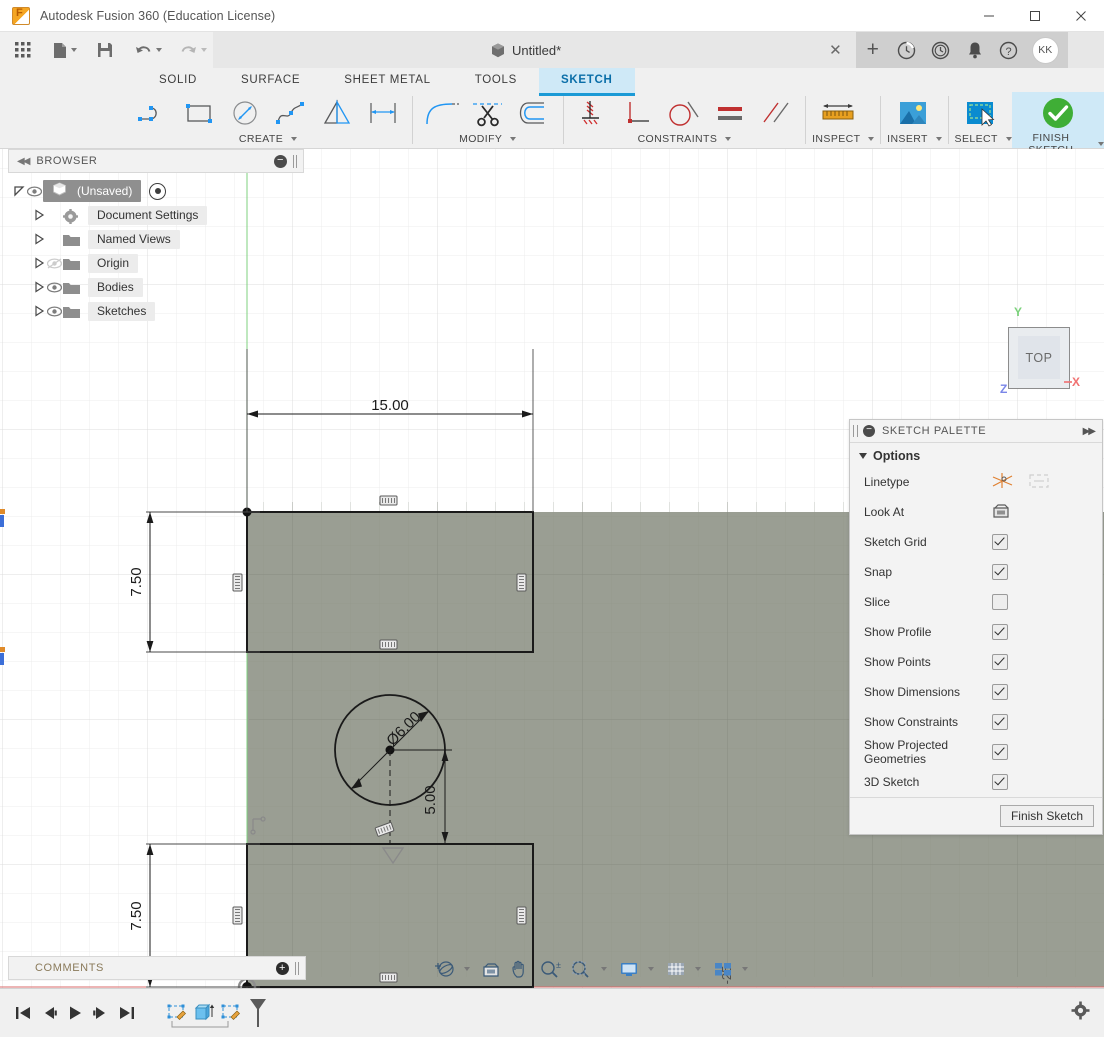  I want to click on palette-grip, so click(855, 431).